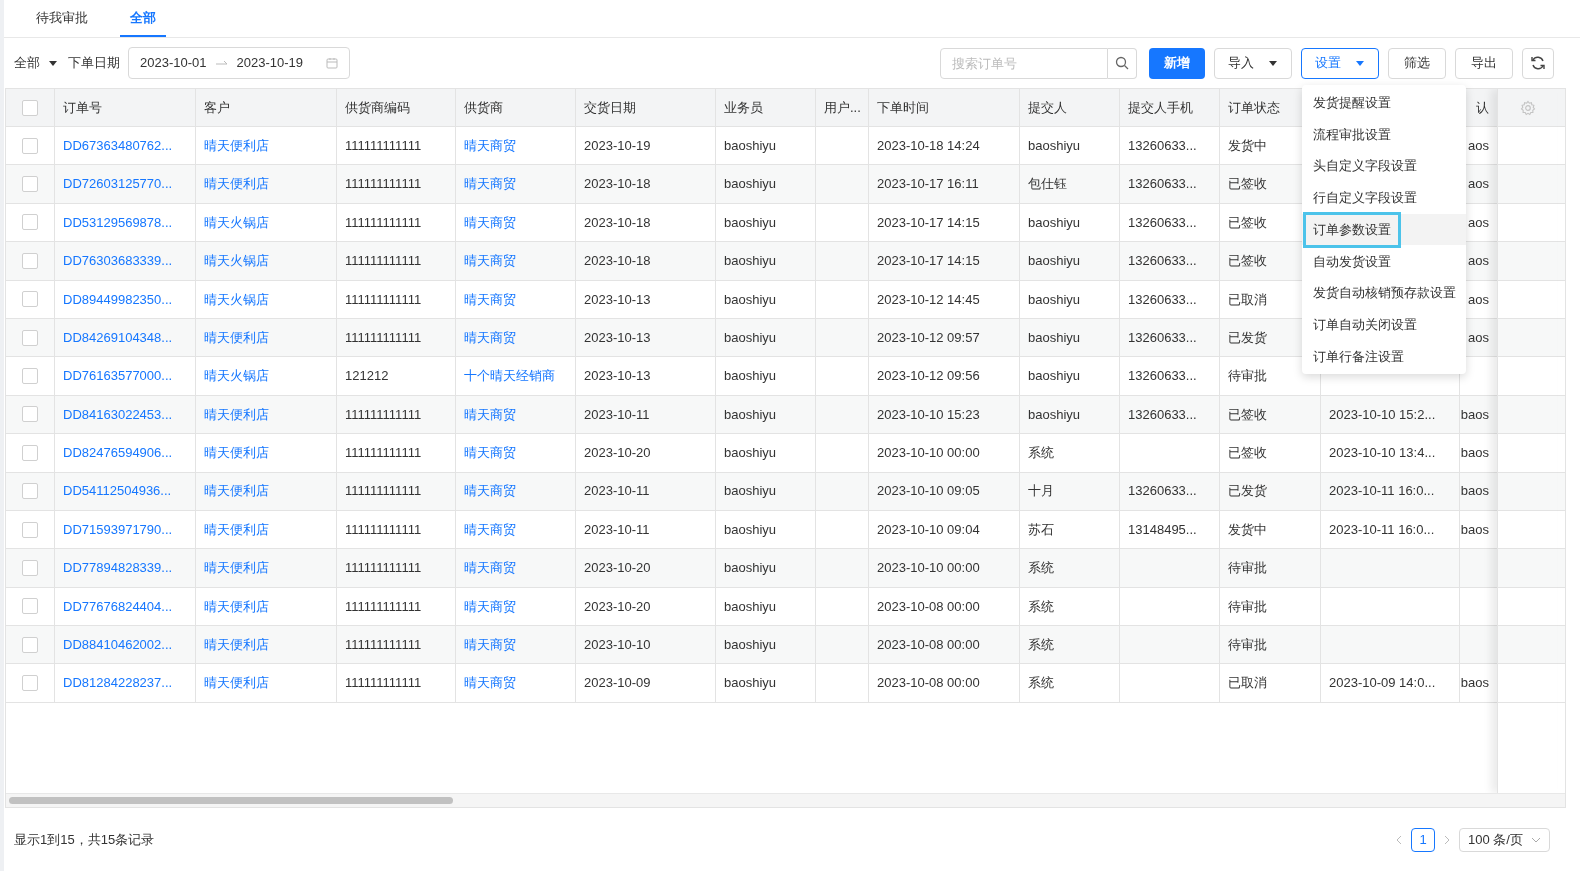  Describe the element at coordinates (617, 222) in the screenshot. I see `table-cell-text: 2023-10-18` at that location.